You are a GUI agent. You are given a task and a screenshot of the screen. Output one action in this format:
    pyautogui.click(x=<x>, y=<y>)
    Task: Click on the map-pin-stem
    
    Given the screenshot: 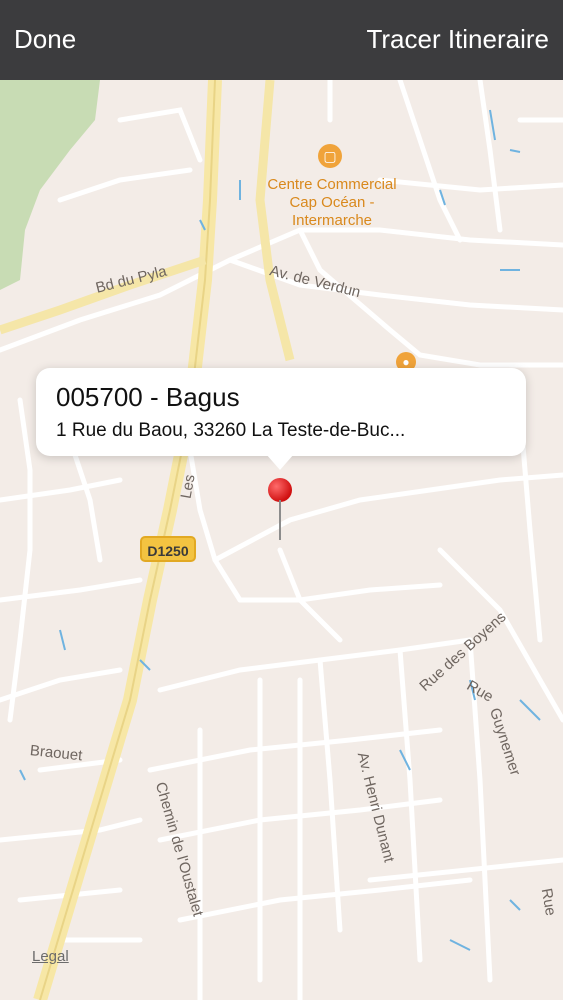 What is the action you would take?
    pyautogui.click(x=280, y=520)
    